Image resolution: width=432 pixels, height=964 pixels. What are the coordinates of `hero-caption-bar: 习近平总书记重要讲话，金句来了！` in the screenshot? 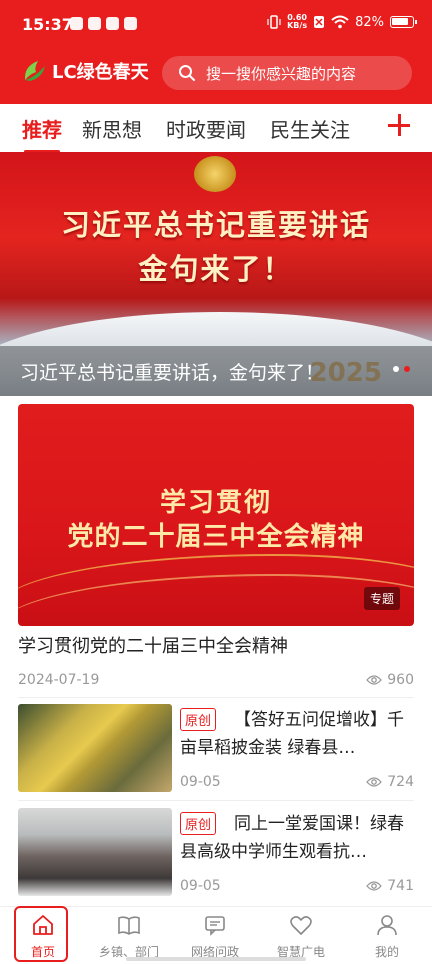 It's located at (216, 371).